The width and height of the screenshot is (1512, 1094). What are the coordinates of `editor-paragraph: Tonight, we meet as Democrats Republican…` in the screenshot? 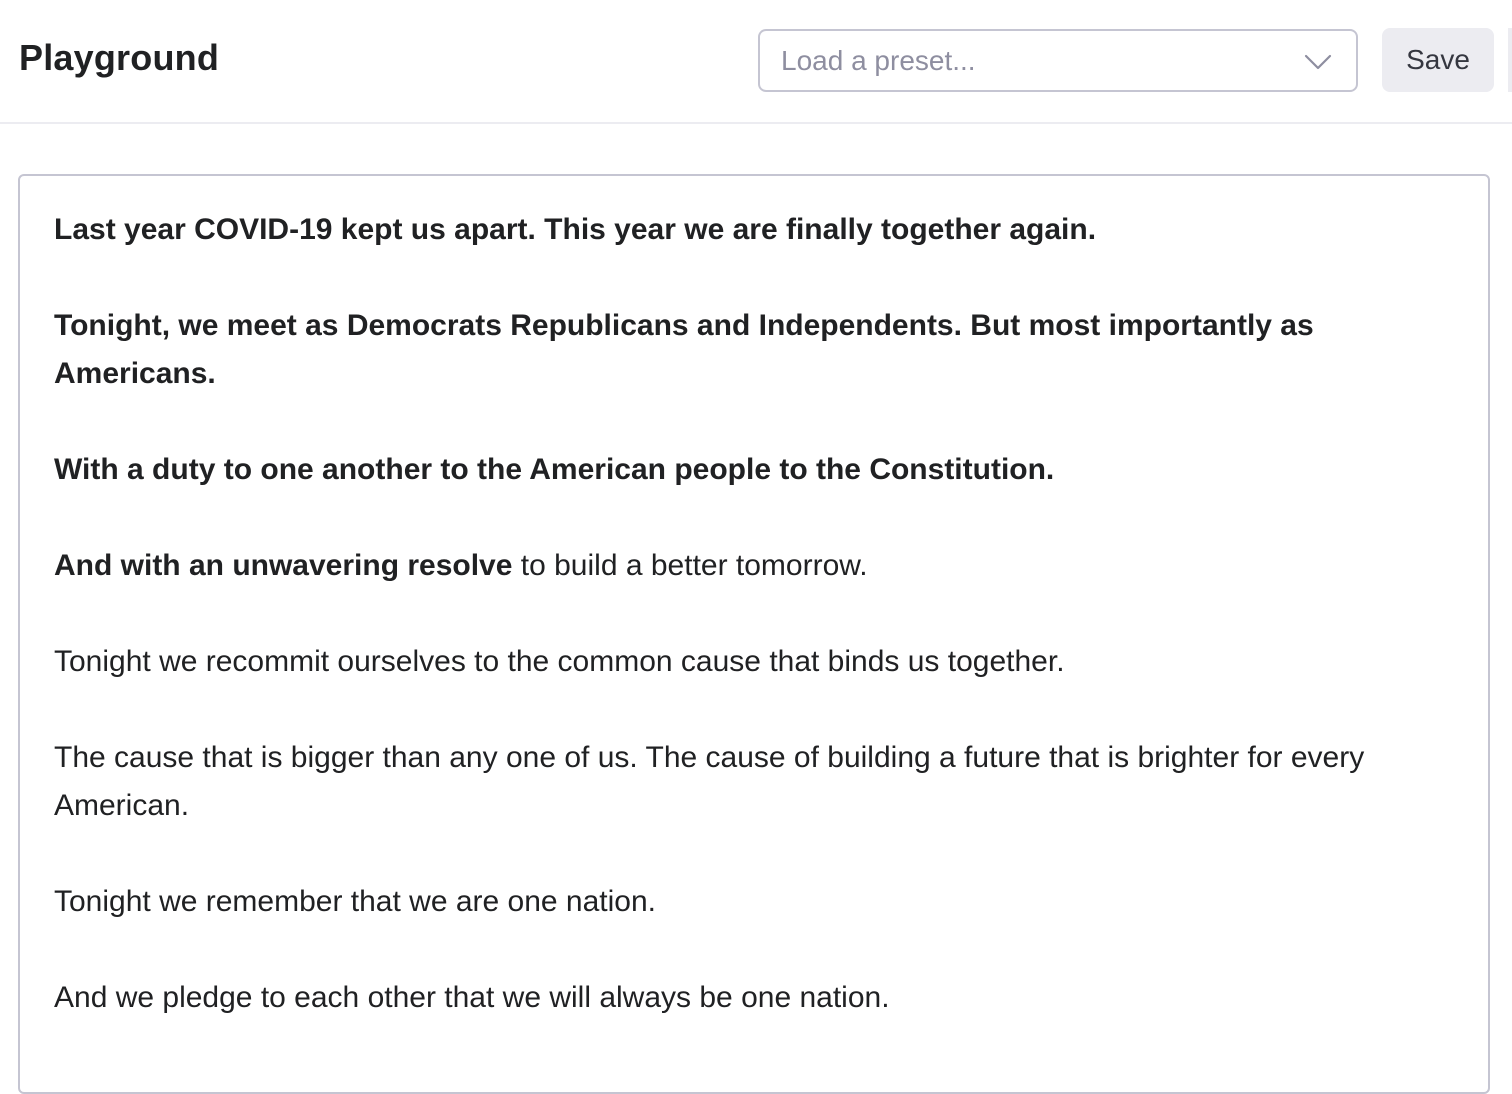 It's located at (754, 350).